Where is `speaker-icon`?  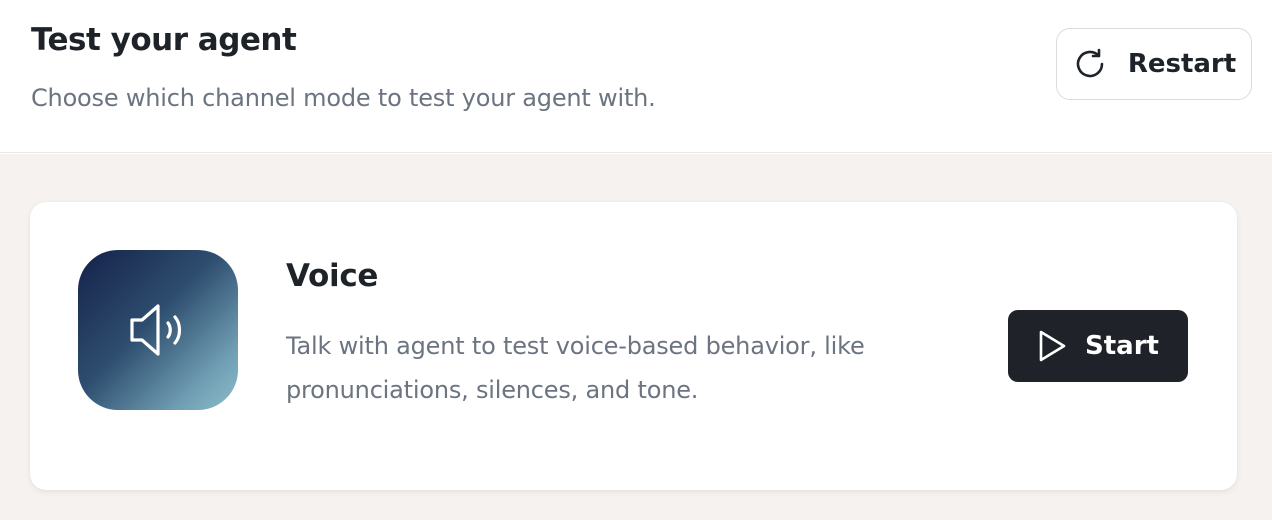 speaker-icon is located at coordinates (156, 330).